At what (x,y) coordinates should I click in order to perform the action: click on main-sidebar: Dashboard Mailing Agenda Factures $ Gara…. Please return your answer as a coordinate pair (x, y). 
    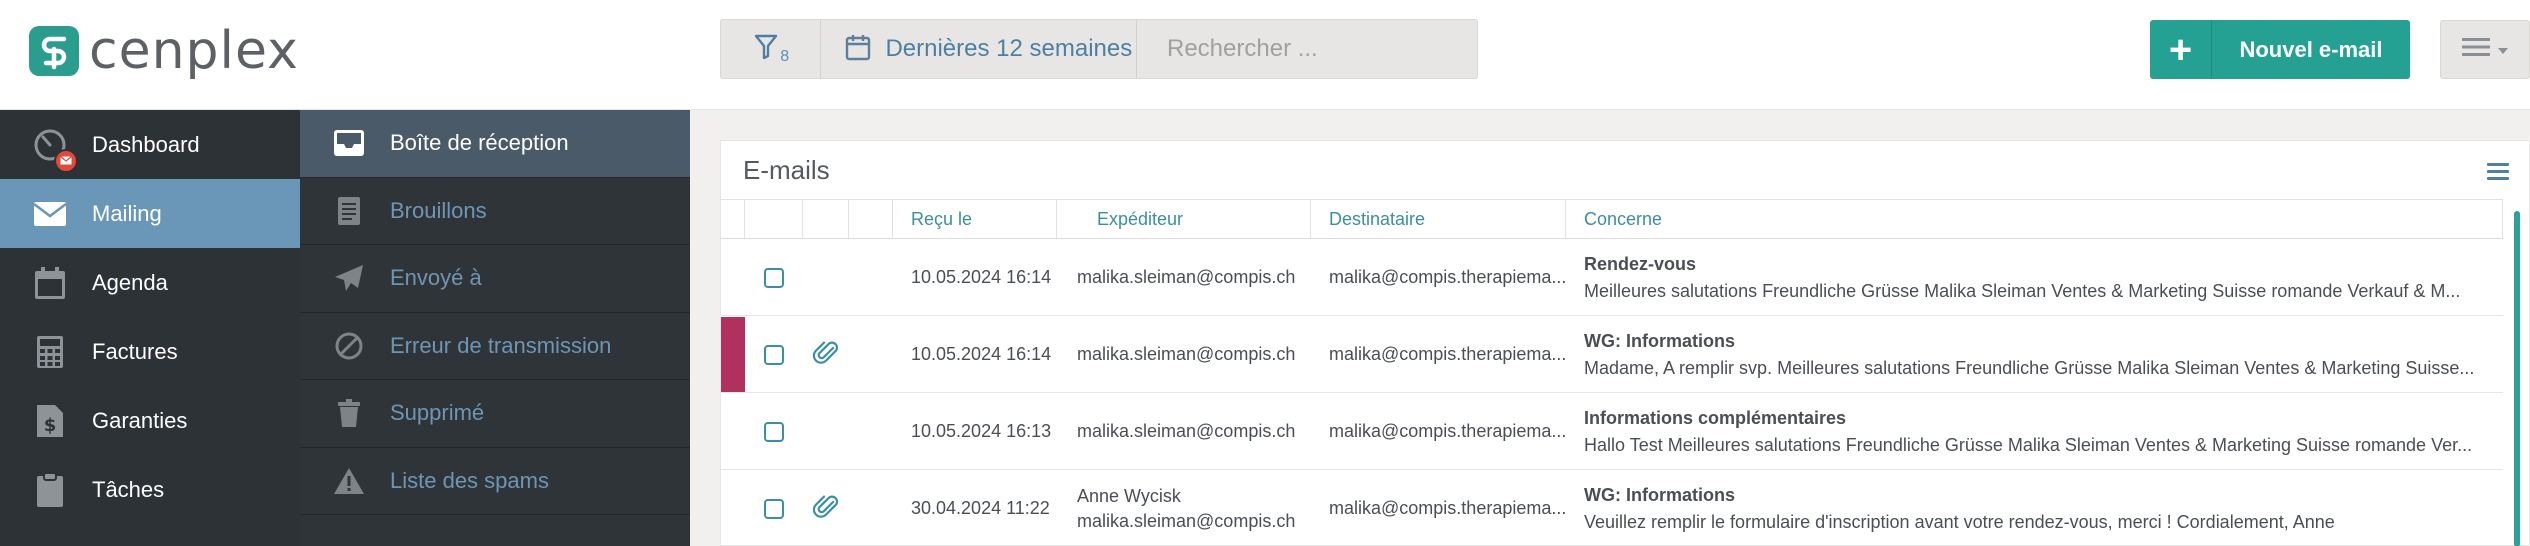
    Looking at the image, I should click on (150, 328).